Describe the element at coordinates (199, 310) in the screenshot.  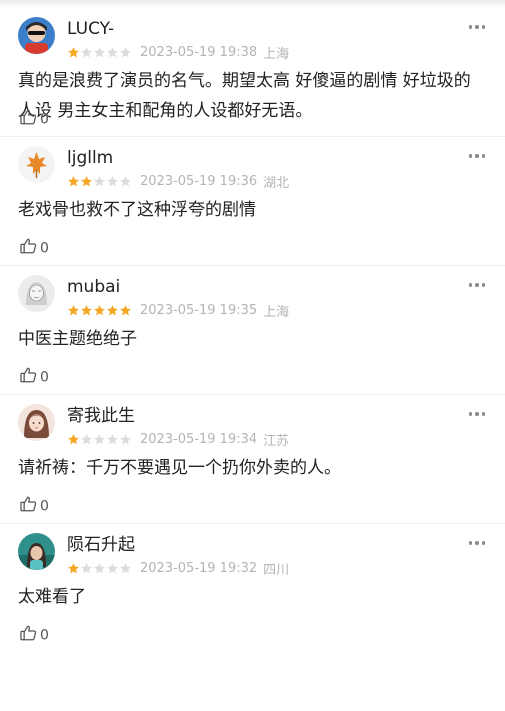
I see `comment-datetime: 2023-05-19 19:35` at that location.